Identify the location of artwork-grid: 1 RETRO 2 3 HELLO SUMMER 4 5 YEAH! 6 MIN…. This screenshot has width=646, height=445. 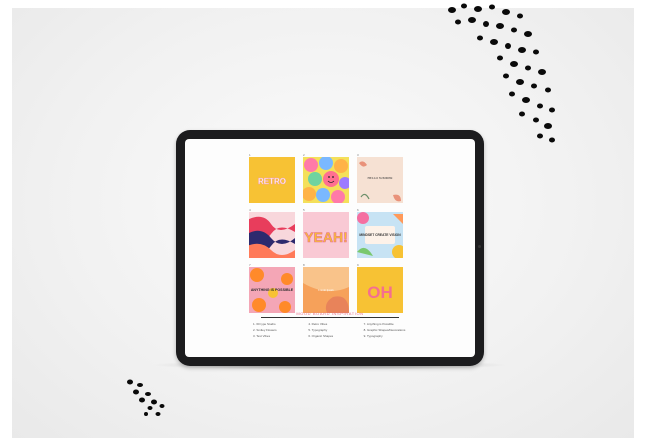
(330, 233).